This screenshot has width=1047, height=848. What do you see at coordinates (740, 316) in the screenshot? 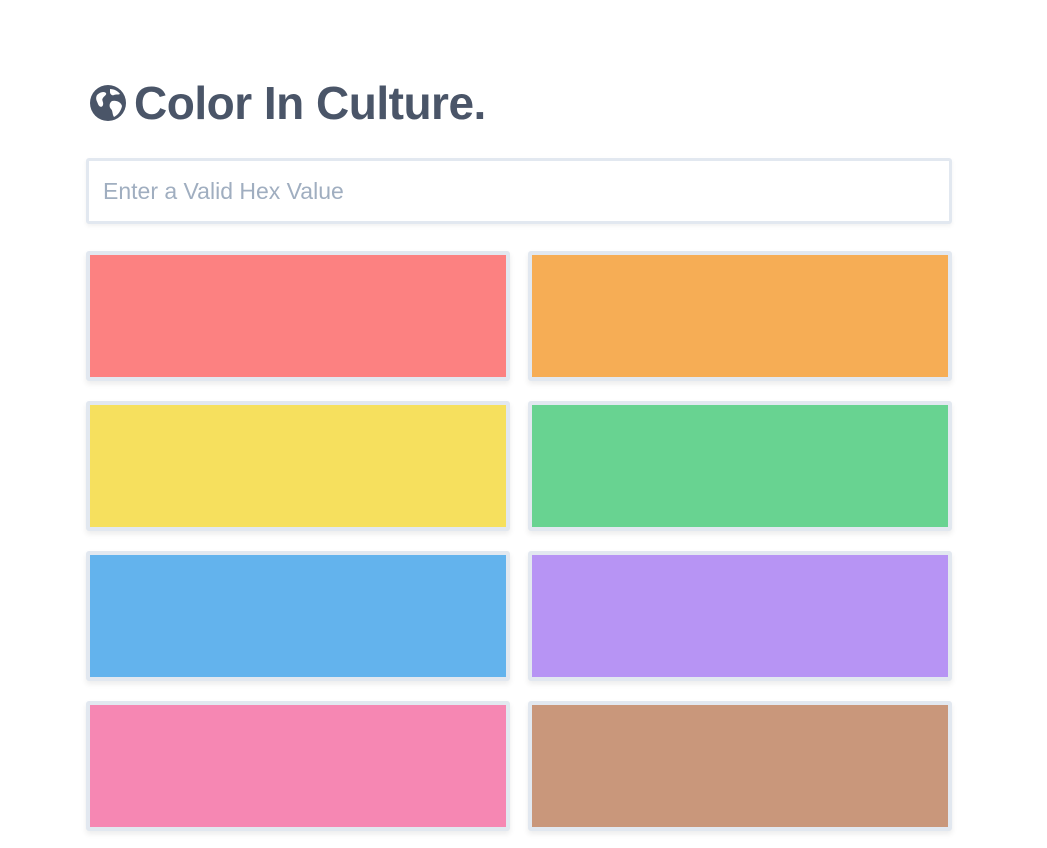
I see `color-swatch-orange` at bounding box center [740, 316].